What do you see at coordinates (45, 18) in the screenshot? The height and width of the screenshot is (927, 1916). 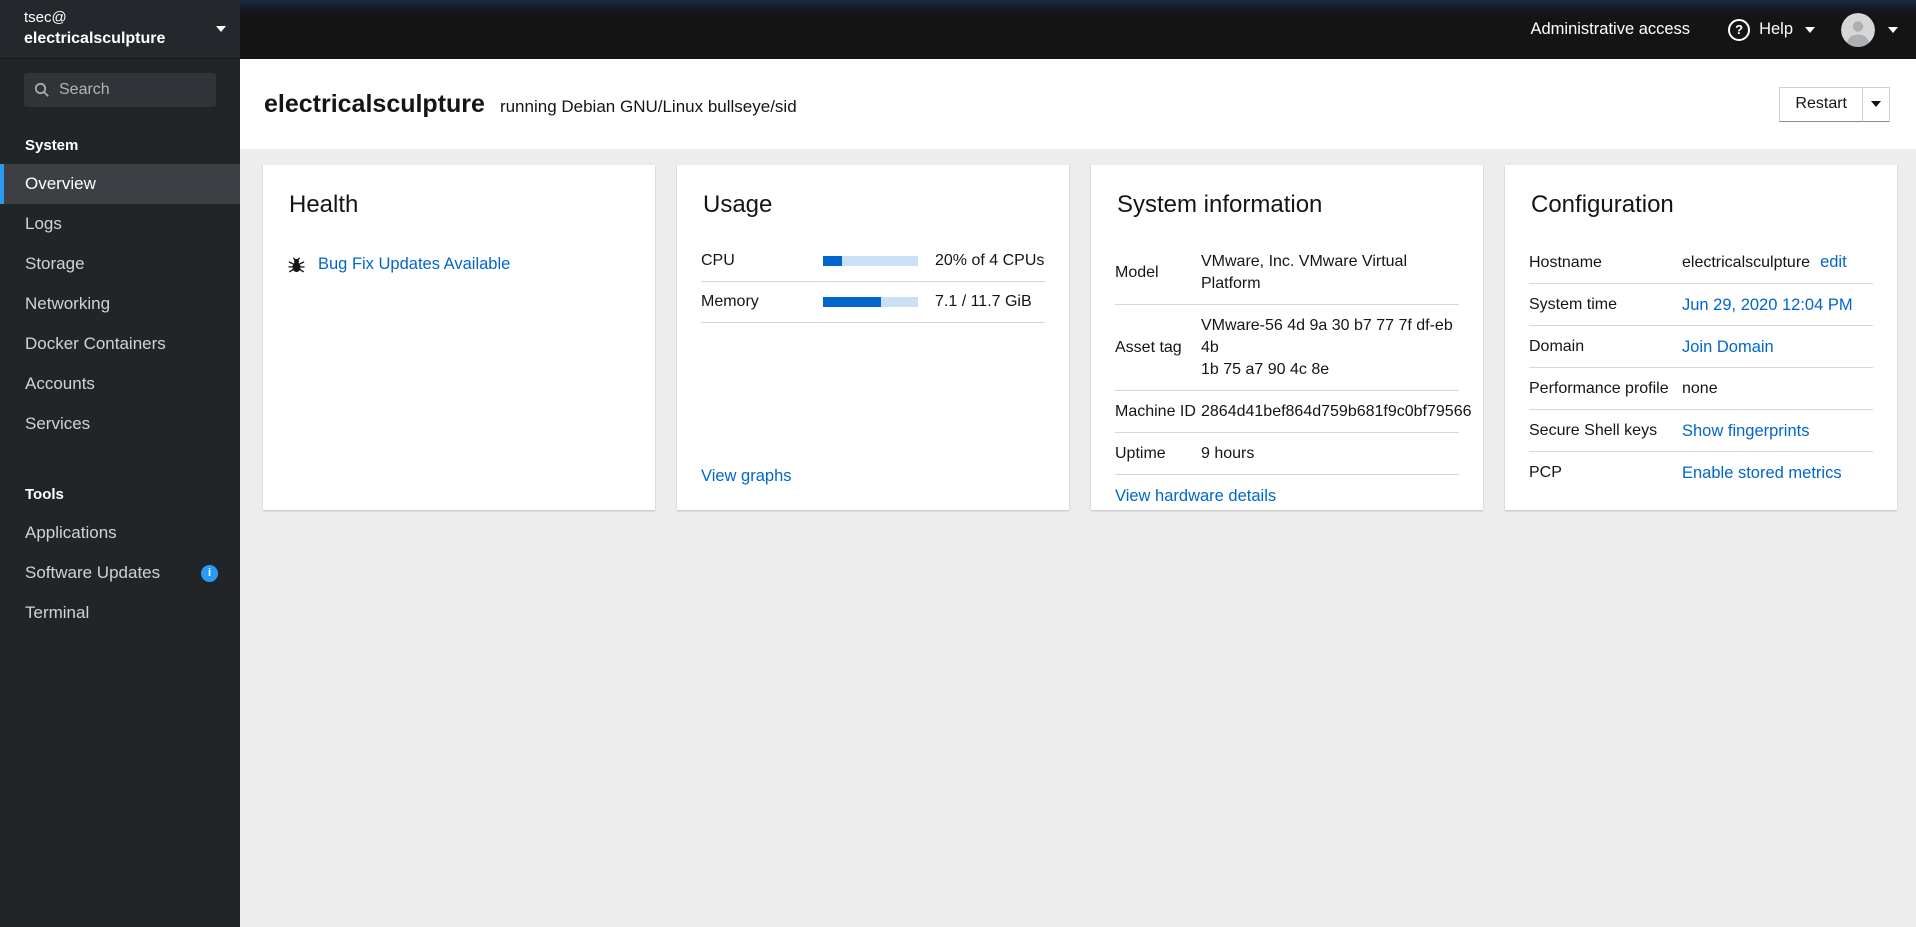 I see `host-switcher-user: tsec@` at bounding box center [45, 18].